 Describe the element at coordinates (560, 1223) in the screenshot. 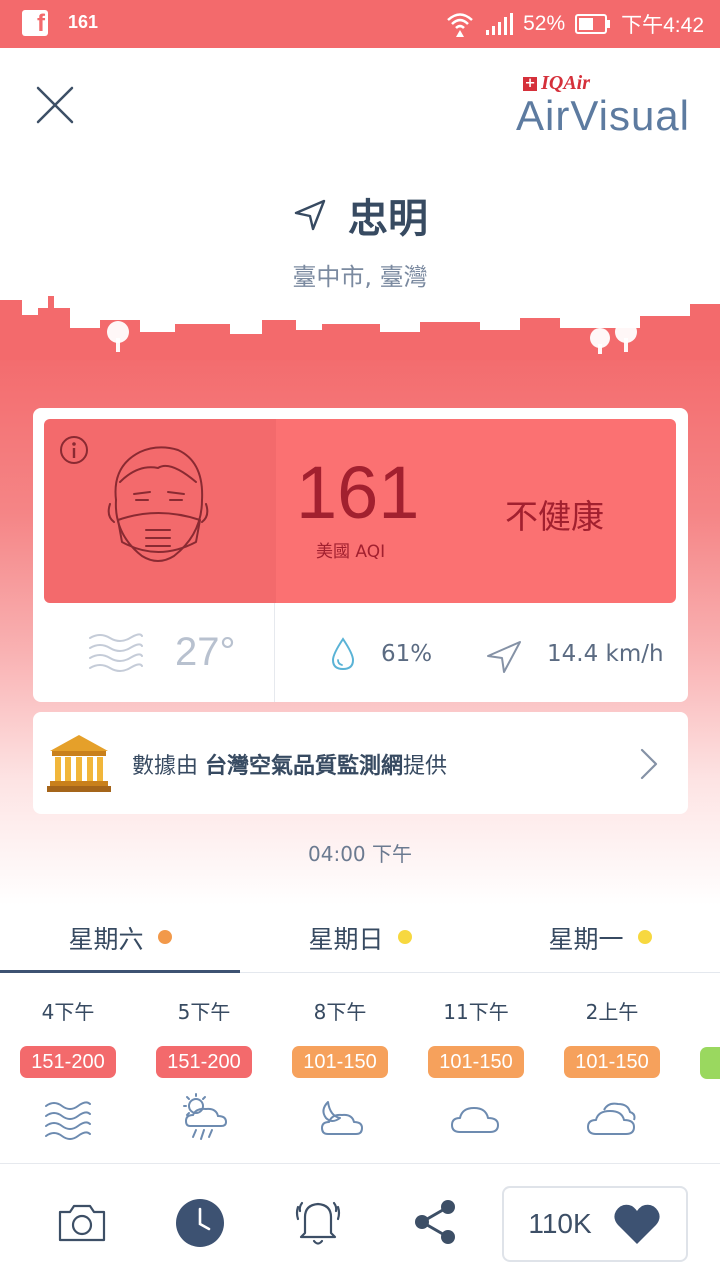

I see `favorites-count: 110K` at that location.